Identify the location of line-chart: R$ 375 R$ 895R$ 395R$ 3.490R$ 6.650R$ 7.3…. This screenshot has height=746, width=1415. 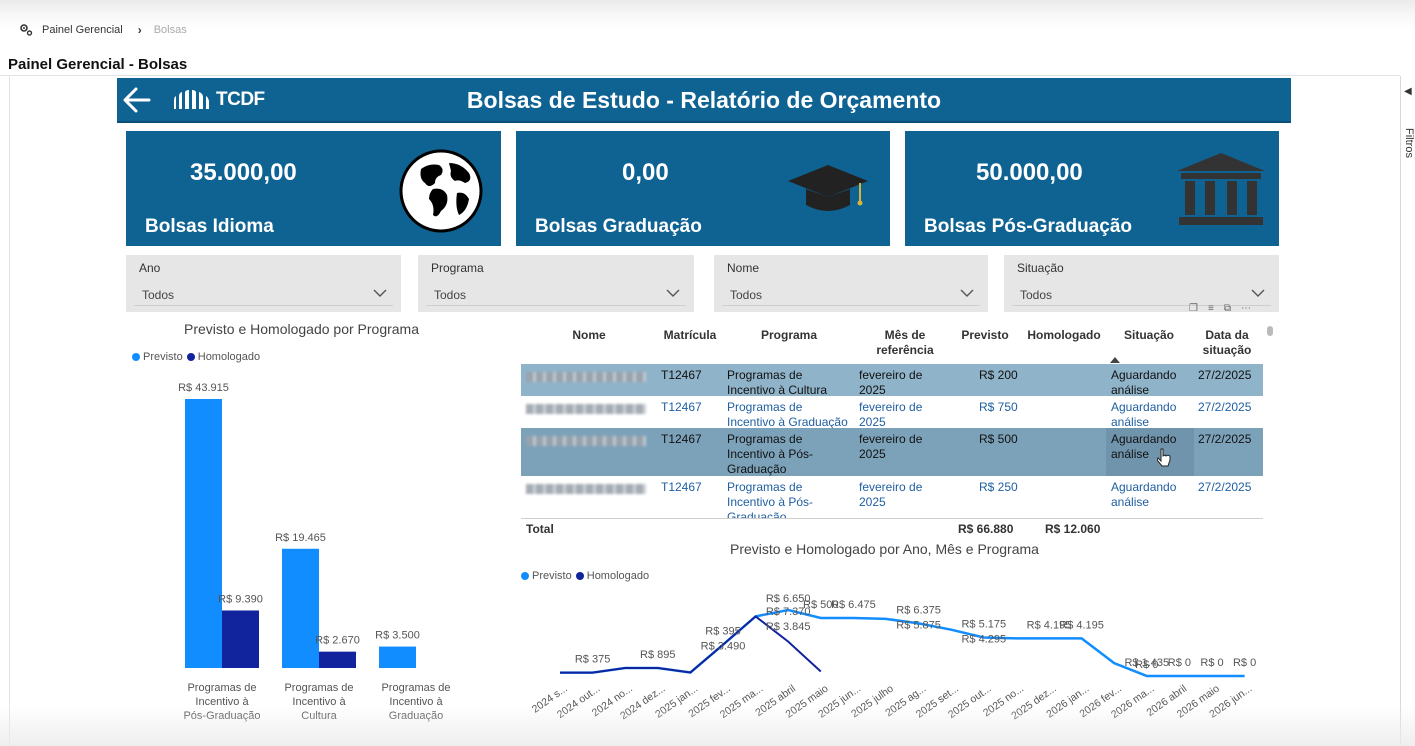
(893, 657).